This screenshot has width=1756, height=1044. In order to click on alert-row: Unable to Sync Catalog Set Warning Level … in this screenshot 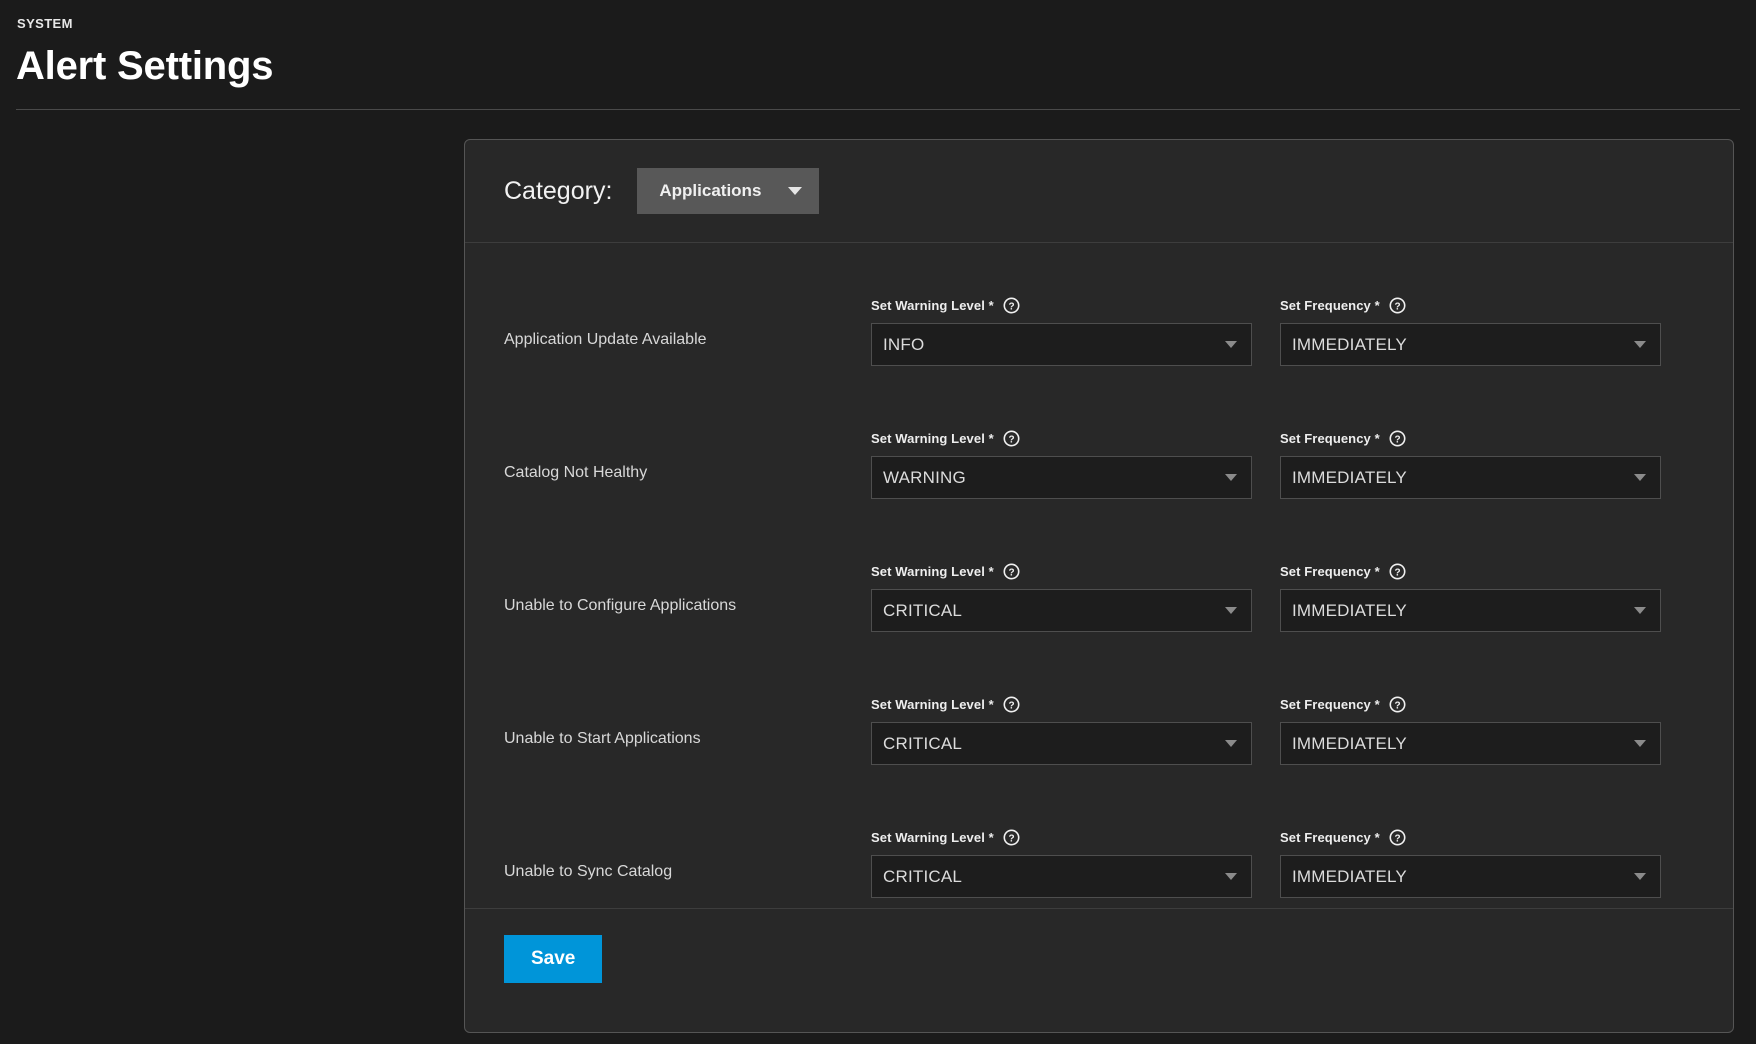, I will do `click(1099, 841)`.